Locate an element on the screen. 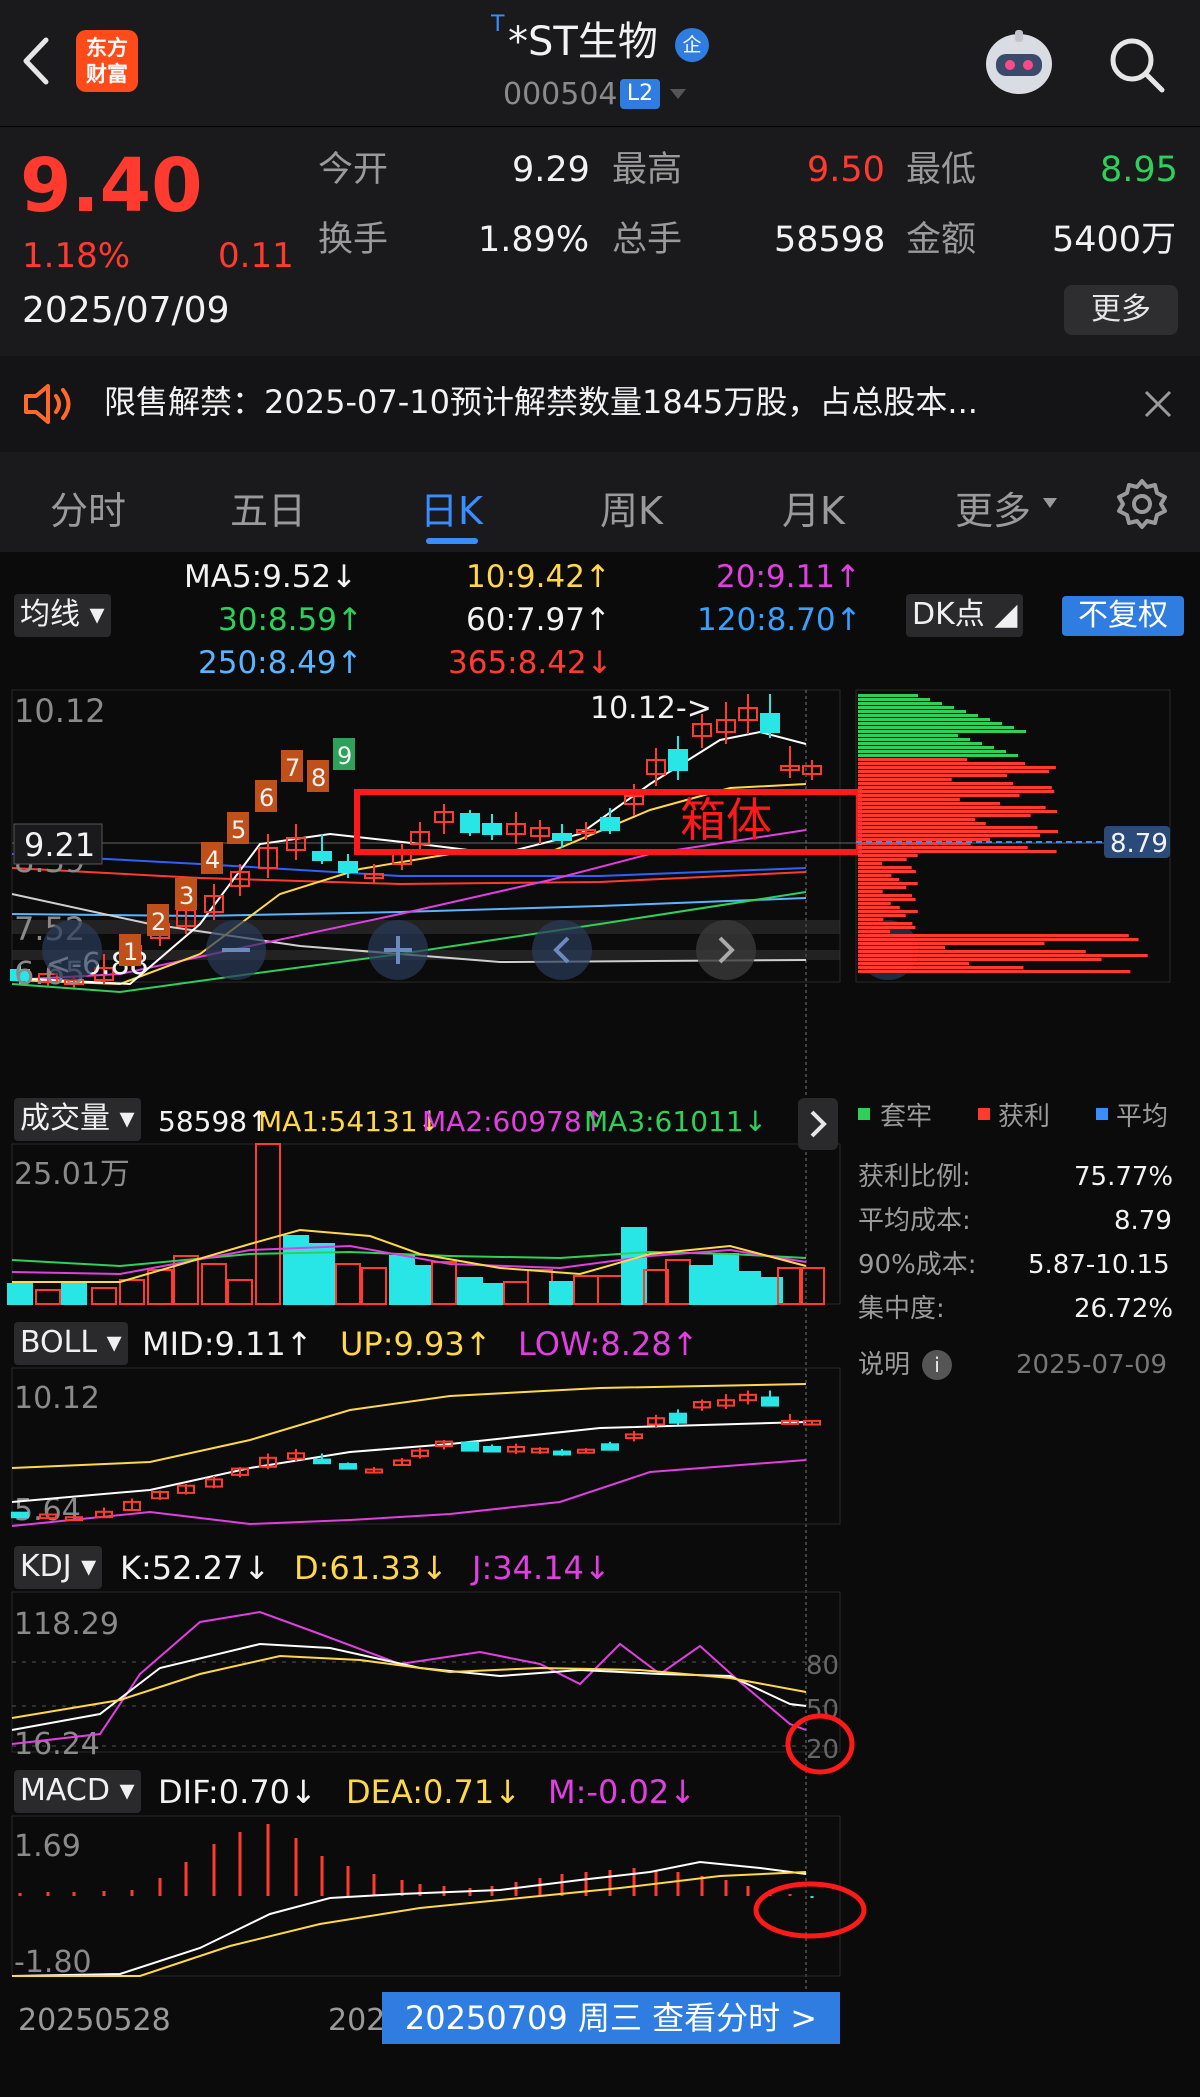 This screenshot has height=2097, width=1200. legend-avg: 平均 is located at coordinates (1142, 1117).